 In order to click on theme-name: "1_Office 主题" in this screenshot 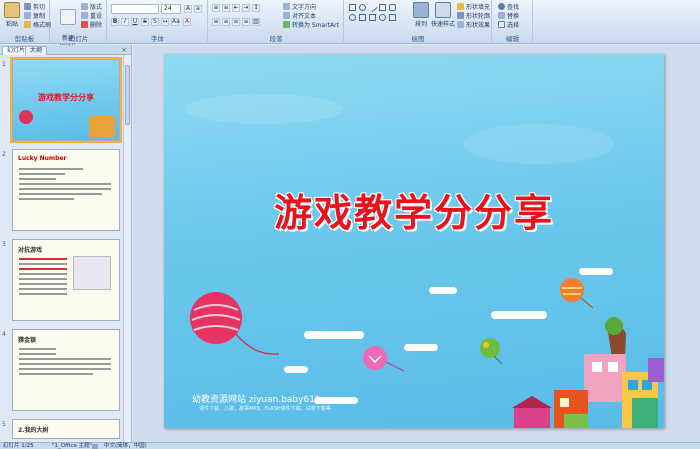, I will do `click(72, 446)`.